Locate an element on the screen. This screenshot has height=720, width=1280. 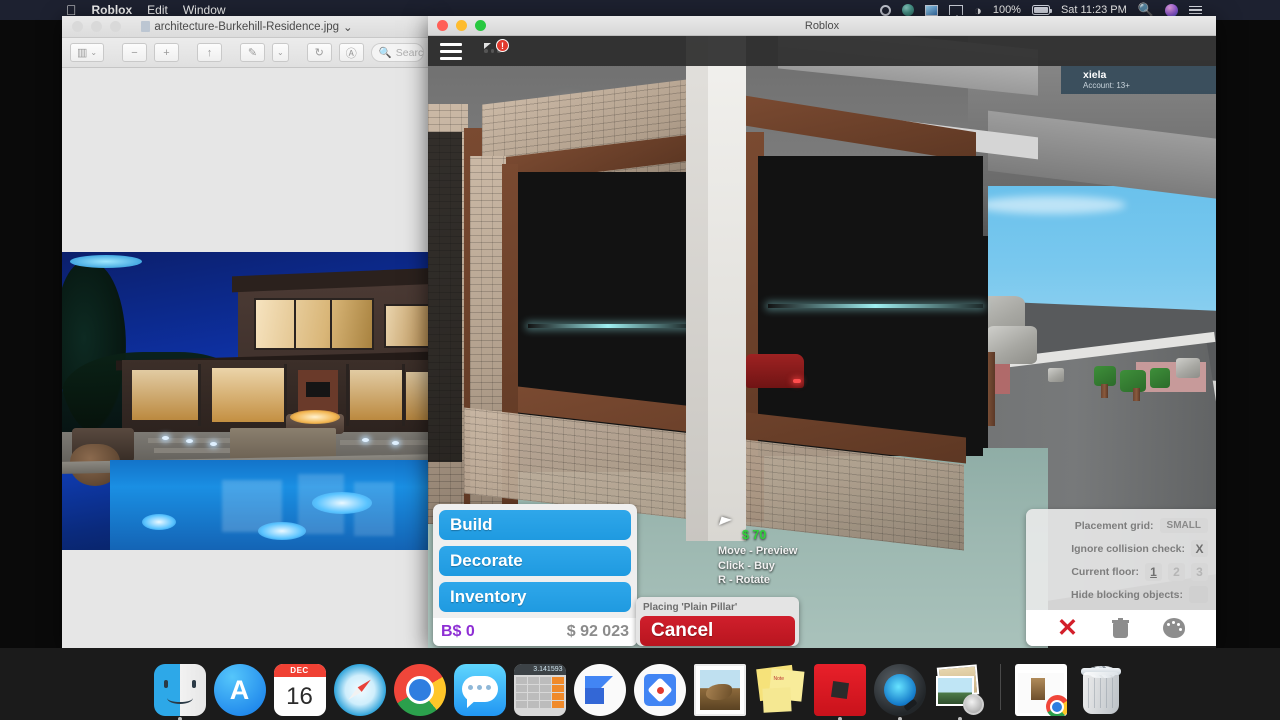
dock-item-gmail is located at coordinates (599, 690).